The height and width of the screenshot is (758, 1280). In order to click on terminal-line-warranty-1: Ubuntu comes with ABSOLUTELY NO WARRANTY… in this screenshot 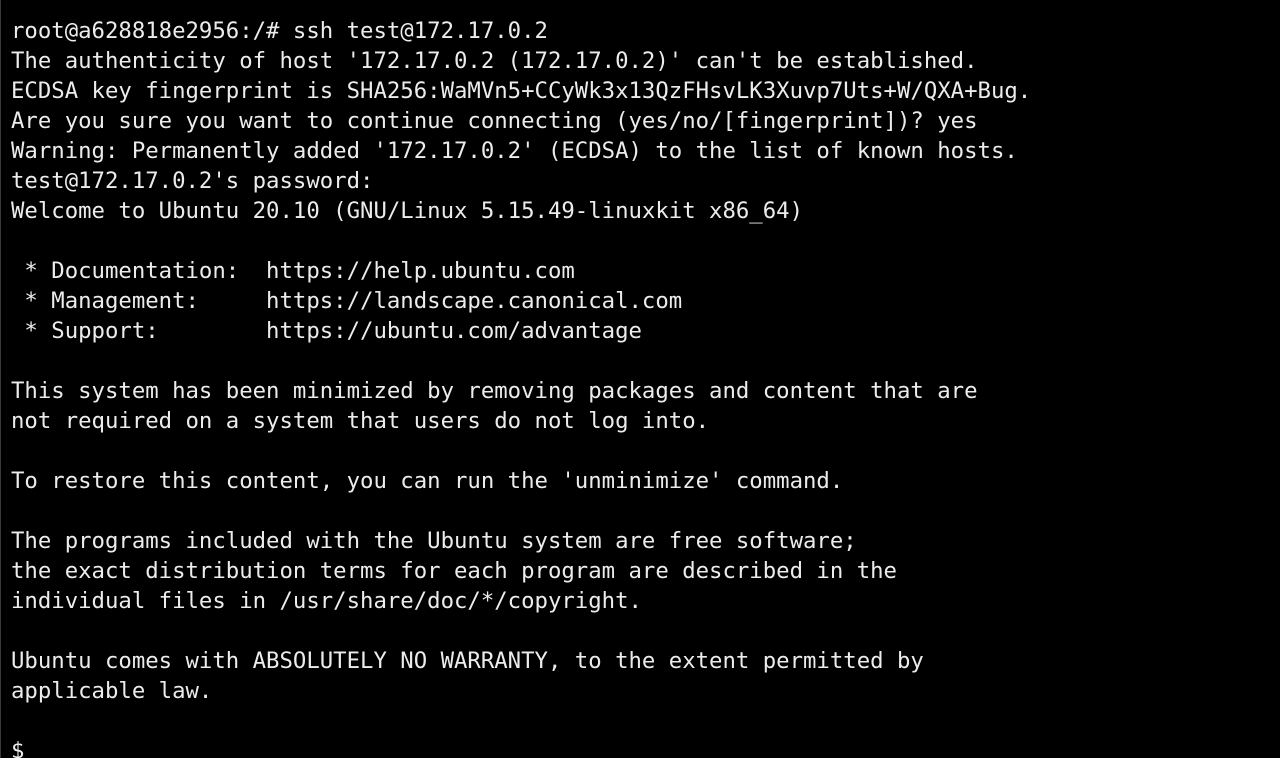, I will do `click(467, 661)`.